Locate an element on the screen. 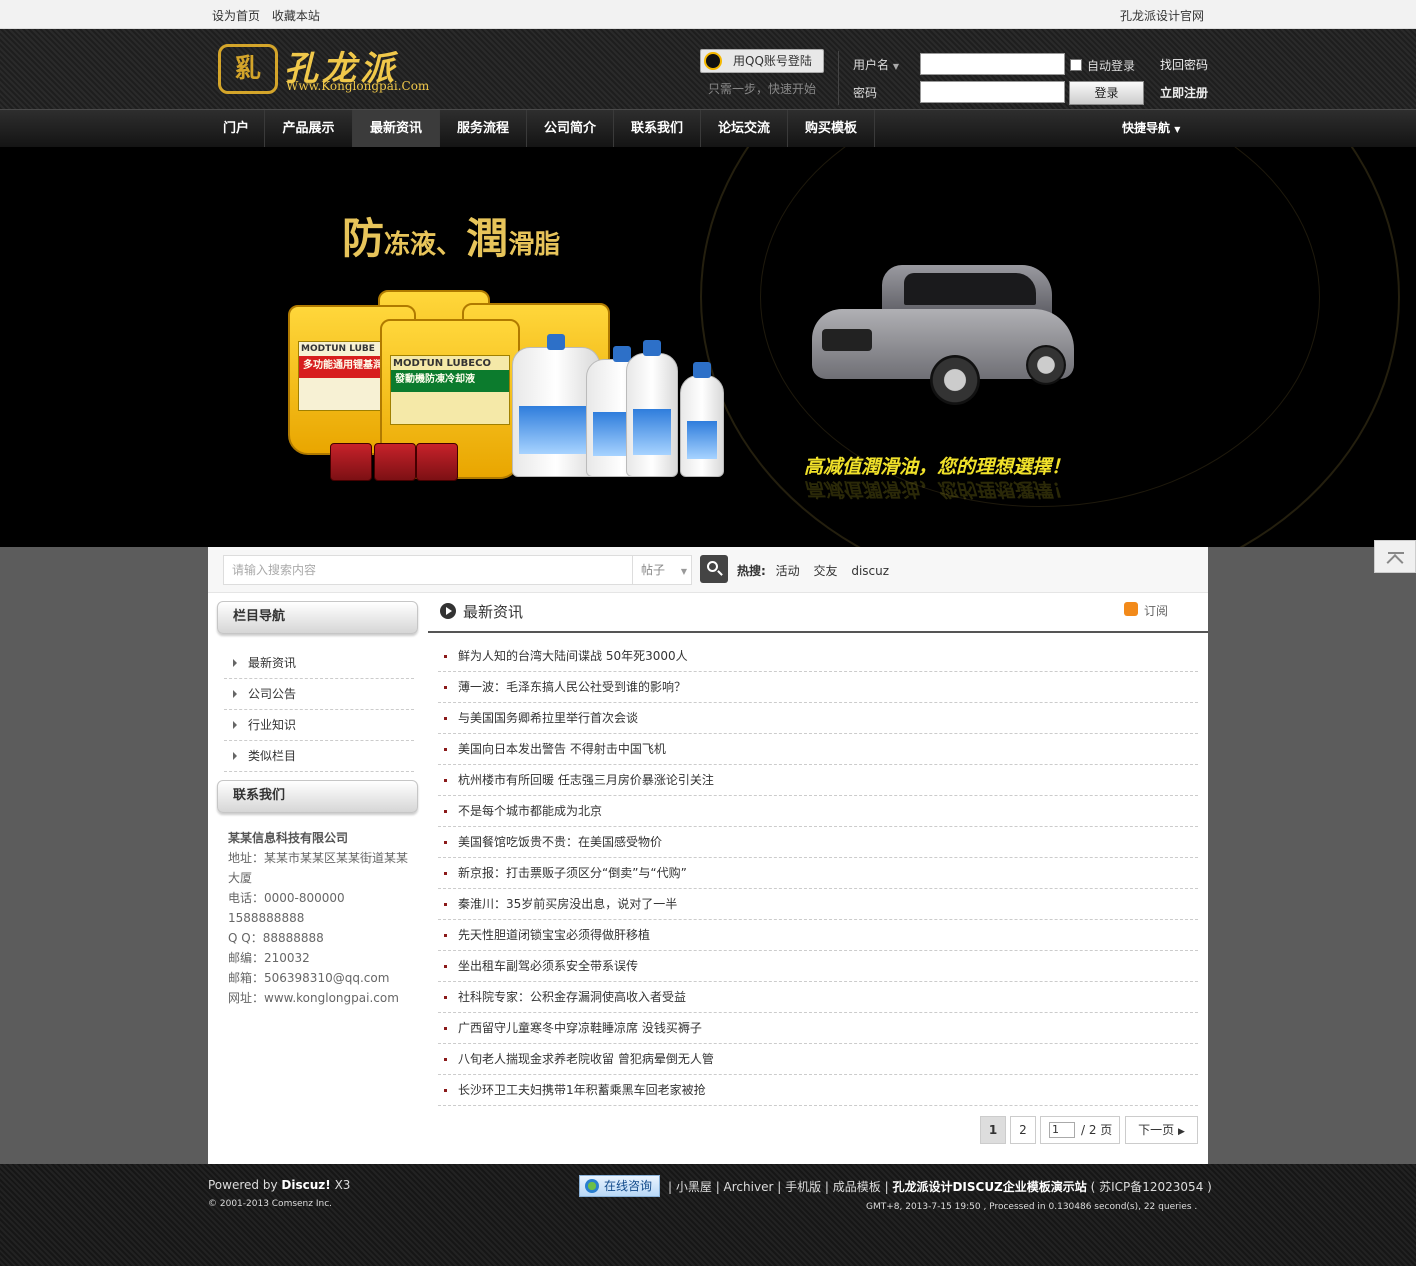 The height and width of the screenshot is (1266, 1416). news-link: 不是每个城市都能成为北京 is located at coordinates (530, 811).